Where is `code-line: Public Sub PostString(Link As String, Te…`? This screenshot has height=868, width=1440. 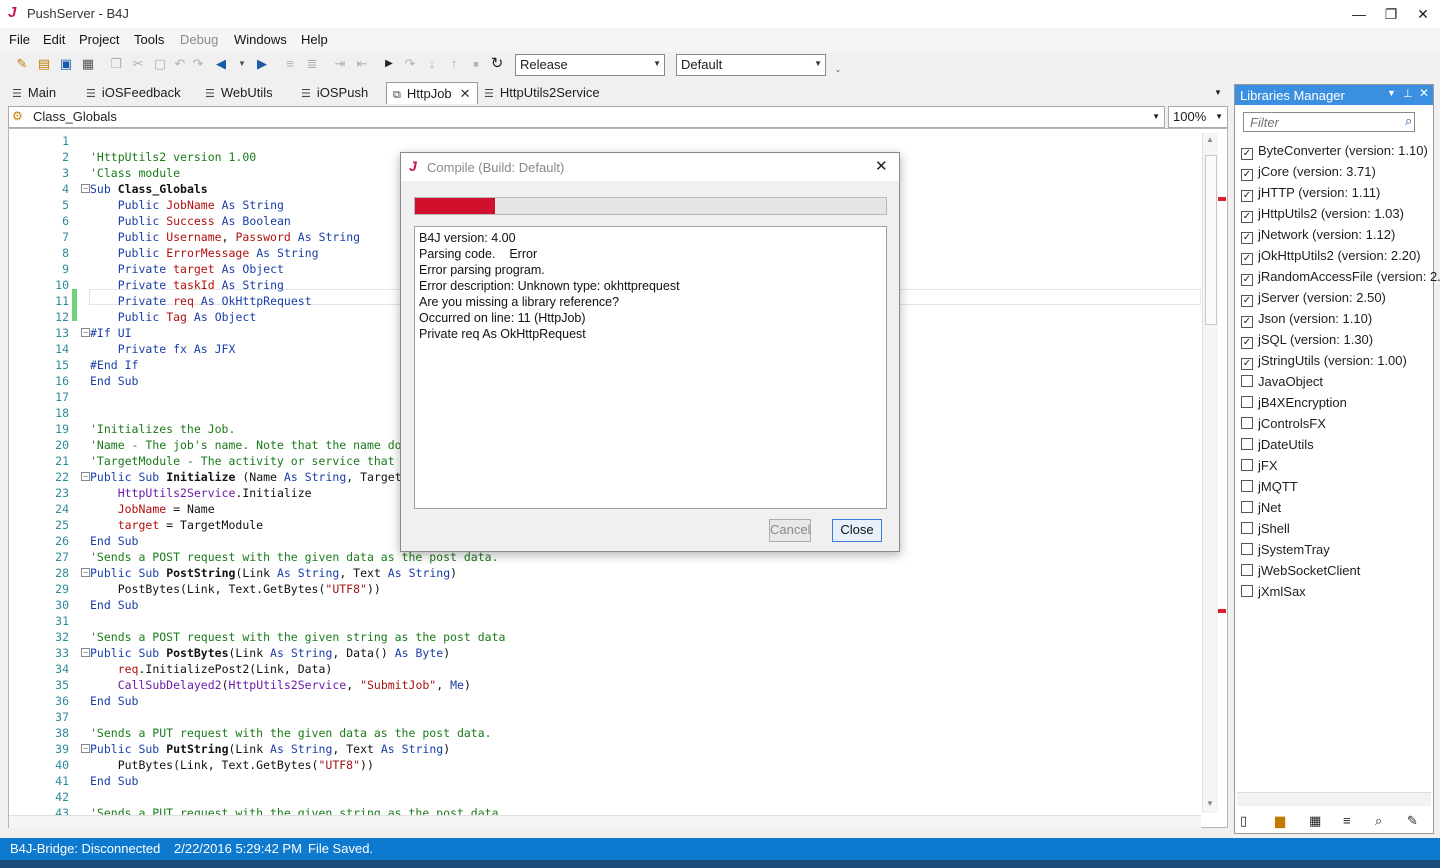 code-line: Public Sub PostString(Link As String, Te… is located at coordinates (273, 573).